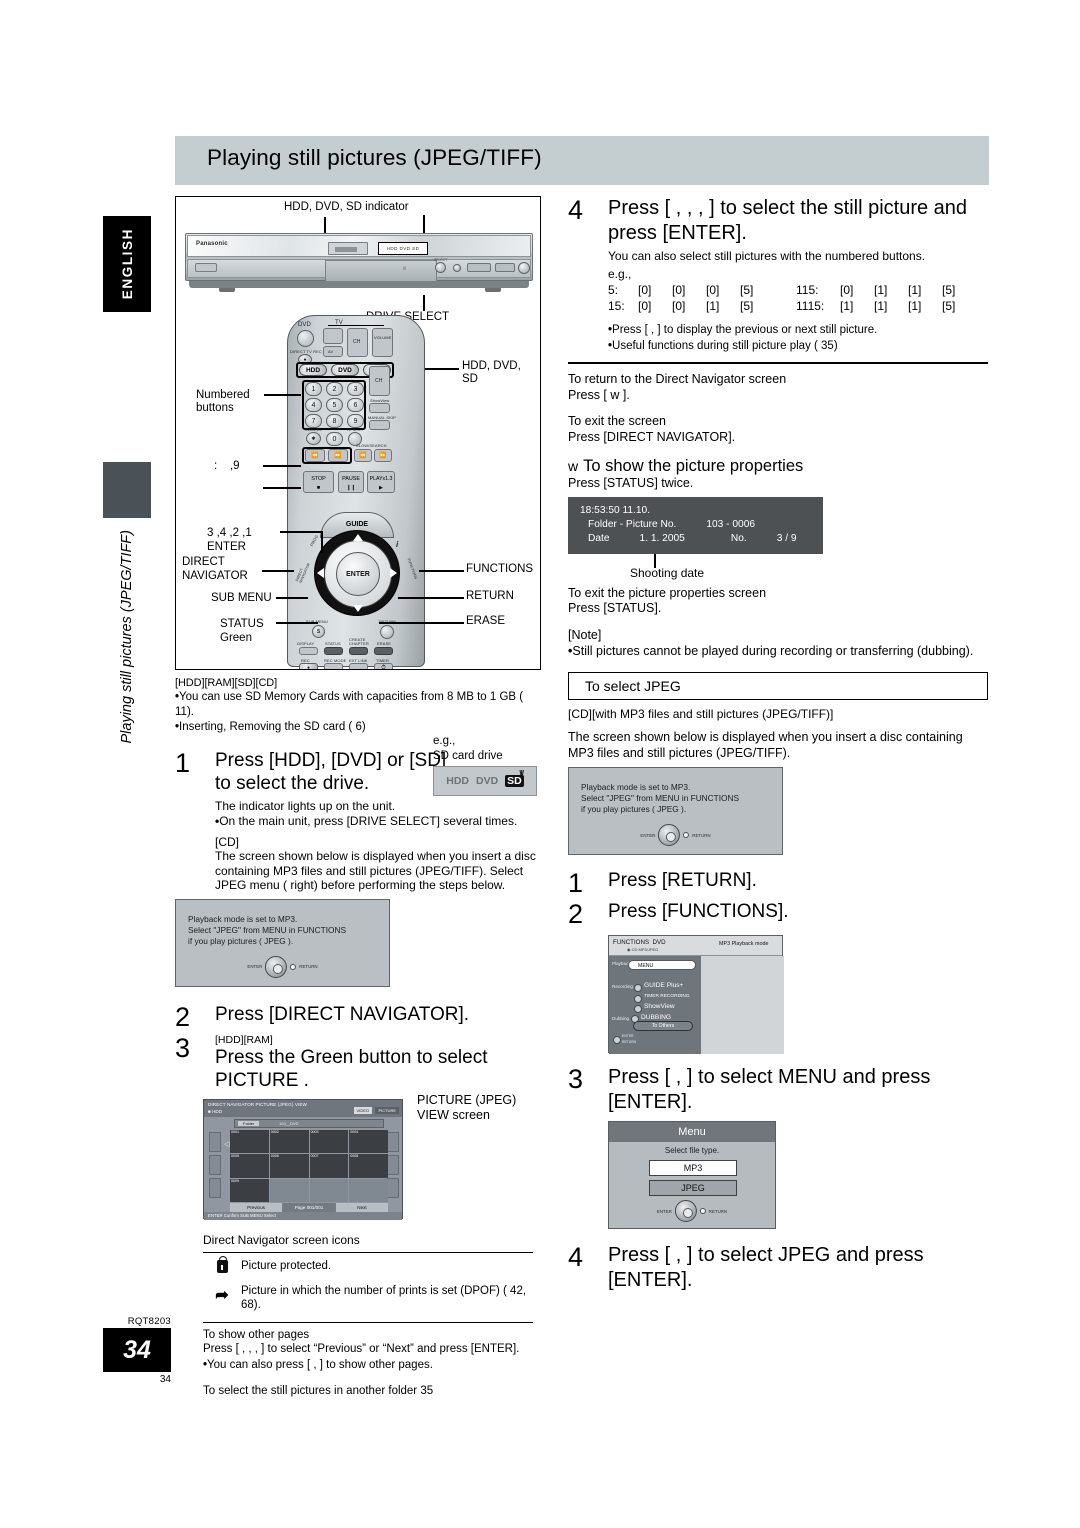 This screenshot has width=1080, height=1528. What do you see at coordinates (662, 538) in the screenshot?
I see `osd-date-value: 1. 1. 2005` at bounding box center [662, 538].